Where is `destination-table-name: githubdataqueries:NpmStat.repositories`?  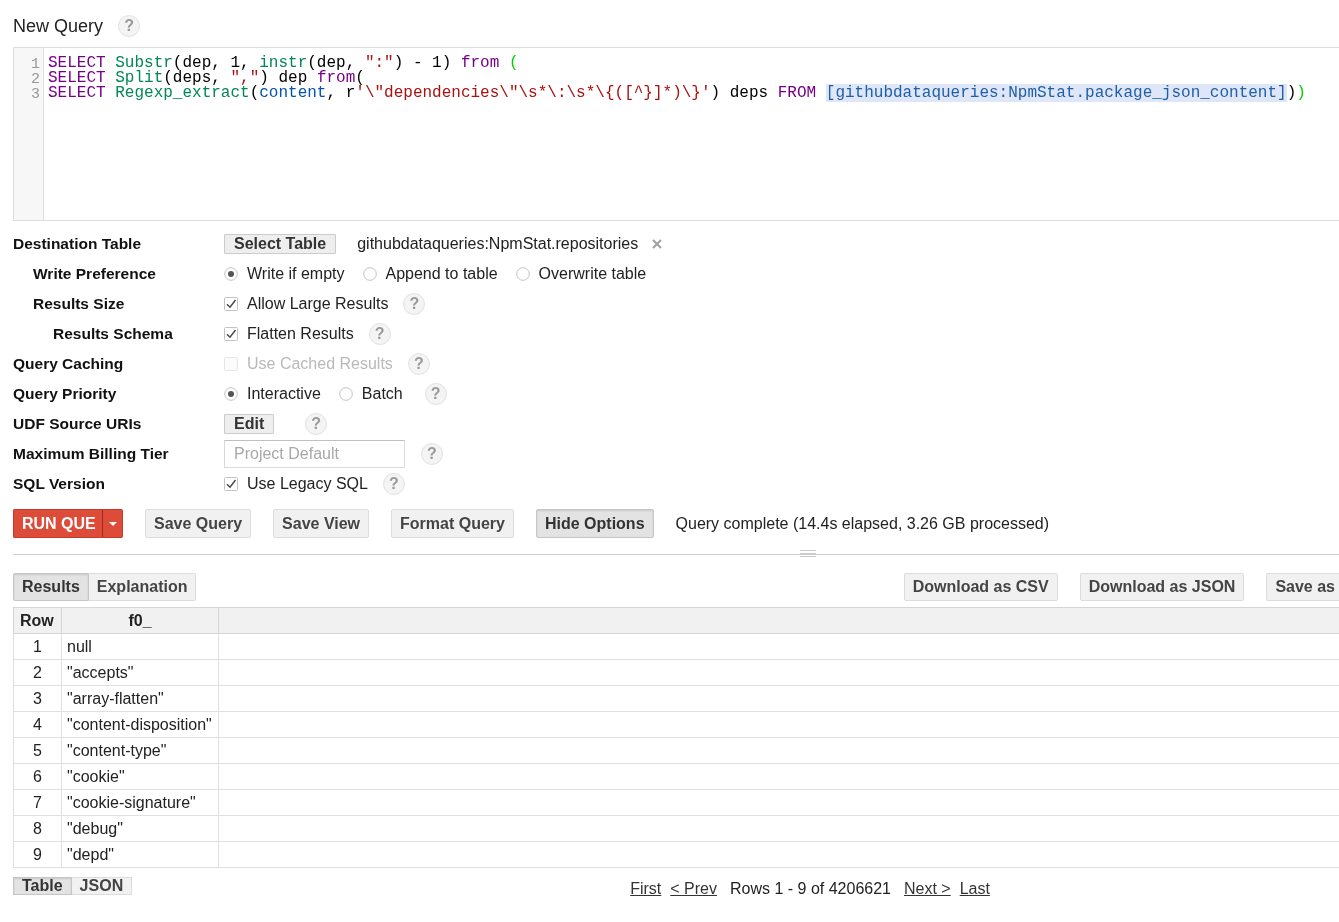
destination-table-name: githubdataqueries:NpmStat.repositories is located at coordinates (498, 244).